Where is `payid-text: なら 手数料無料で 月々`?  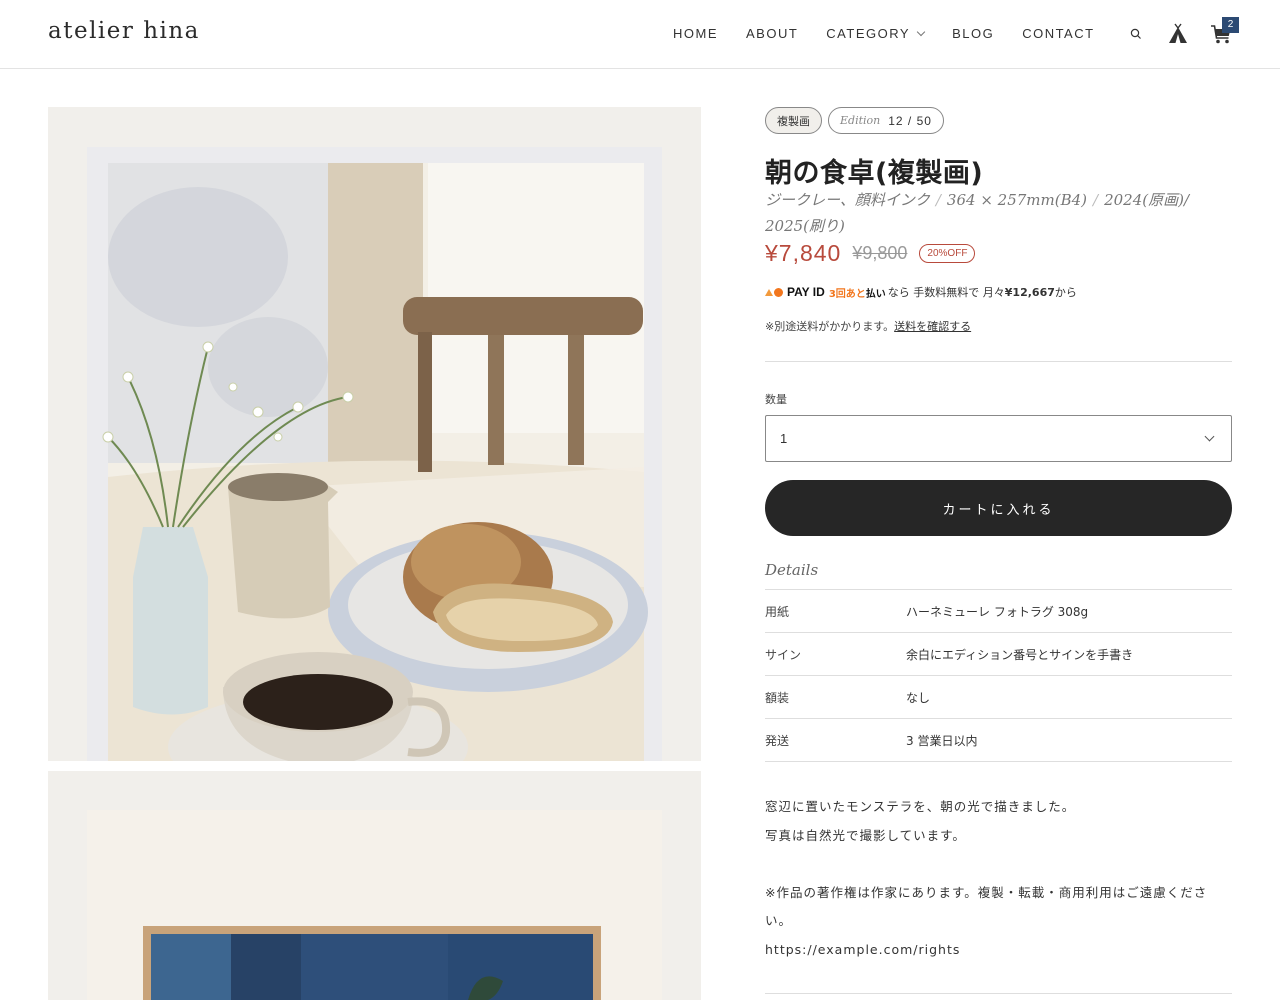 payid-text: なら 手数料無料で 月々 is located at coordinates (946, 292).